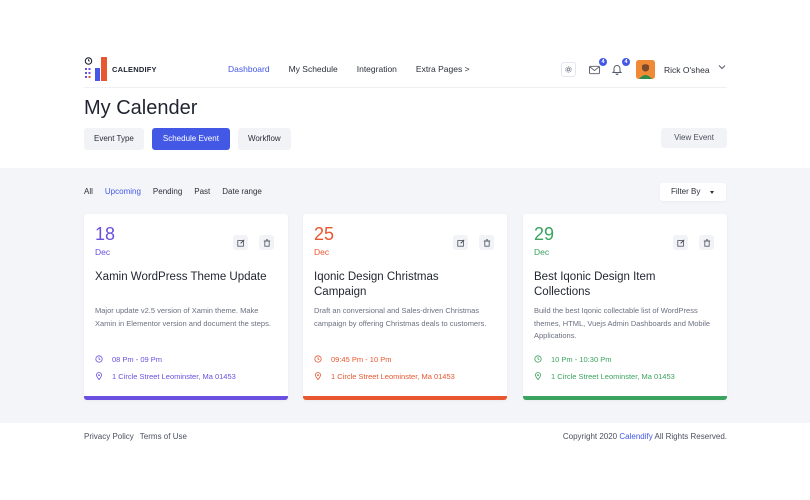  I want to click on view-event-button: View Event, so click(694, 138).